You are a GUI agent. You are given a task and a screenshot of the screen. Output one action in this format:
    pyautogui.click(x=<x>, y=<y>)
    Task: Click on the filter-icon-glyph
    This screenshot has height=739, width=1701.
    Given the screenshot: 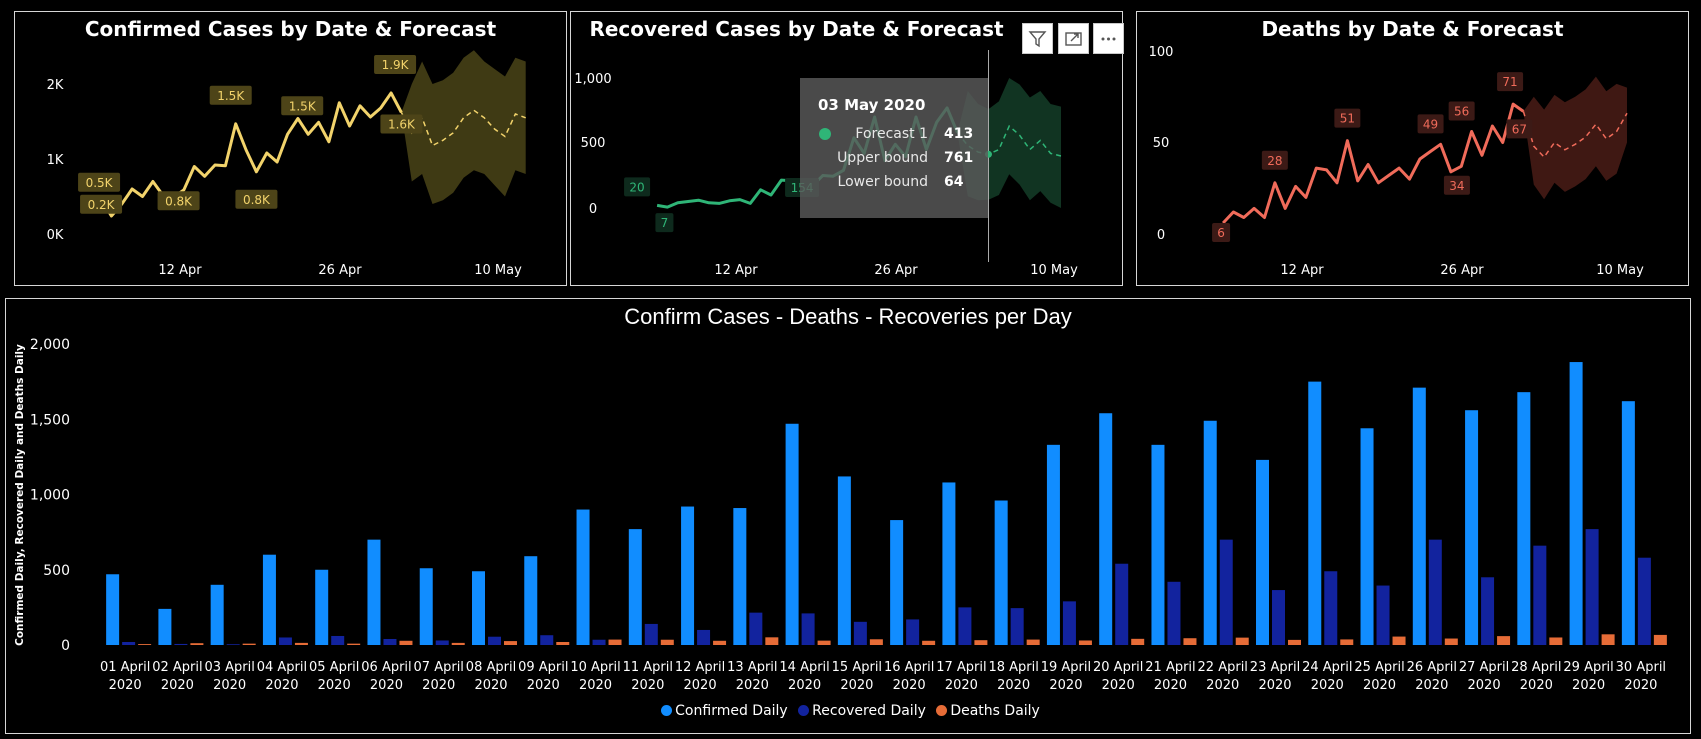 What is the action you would take?
    pyautogui.click(x=1037, y=39)
    